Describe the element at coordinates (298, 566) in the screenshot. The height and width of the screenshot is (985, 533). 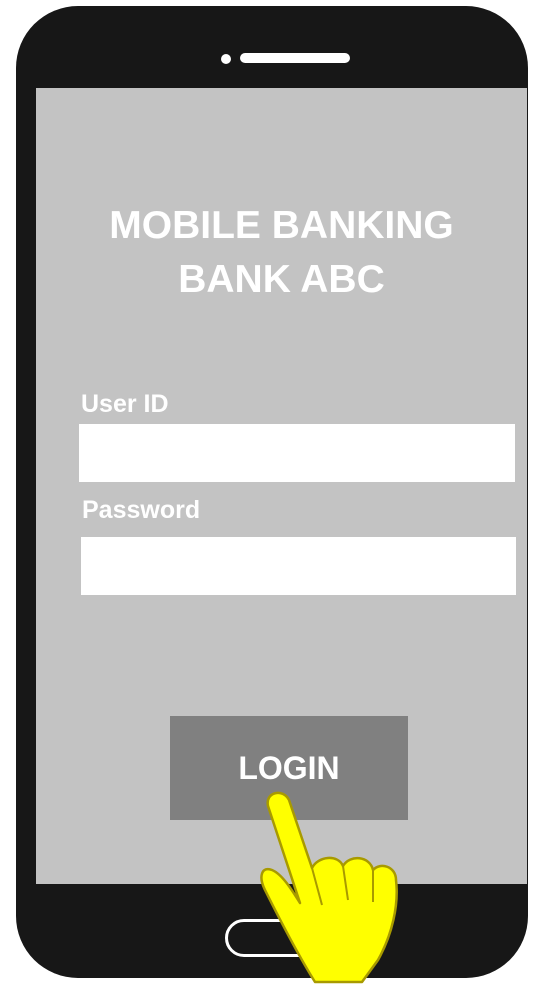
I see `password-input` at that location.